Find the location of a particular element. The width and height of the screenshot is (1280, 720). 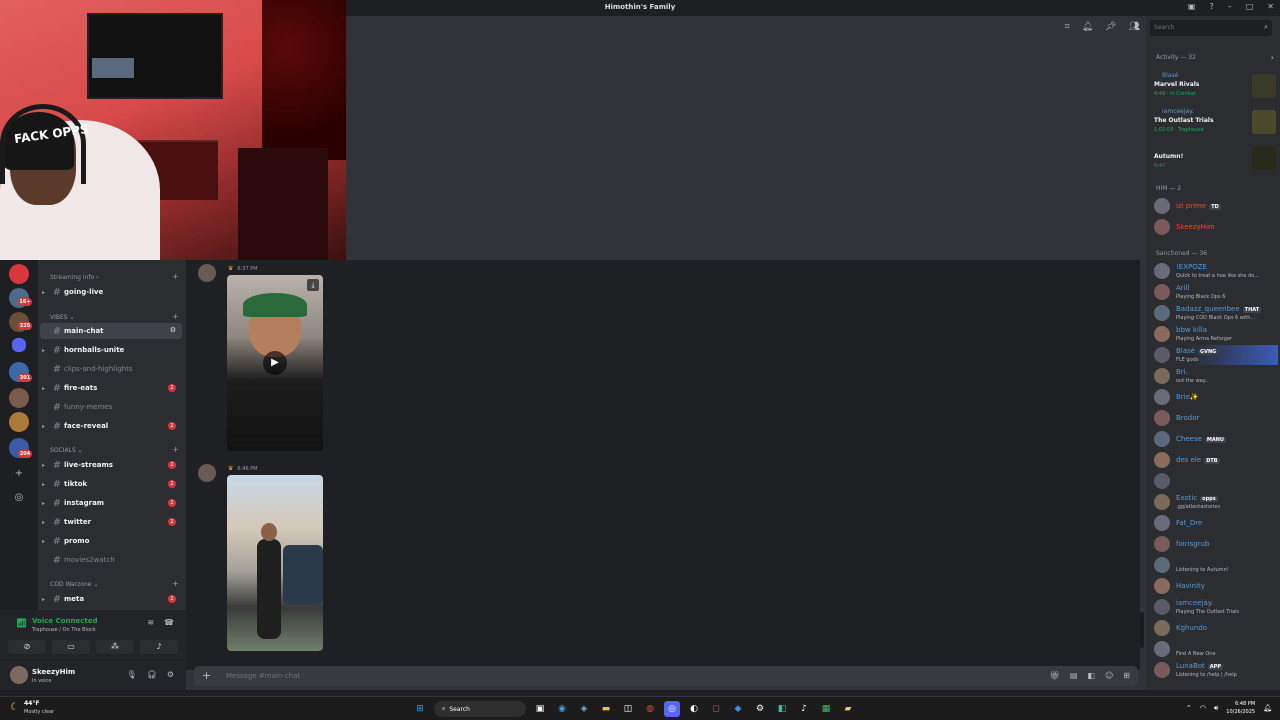

play-button: ▶ is located at coordinates (275, 363).